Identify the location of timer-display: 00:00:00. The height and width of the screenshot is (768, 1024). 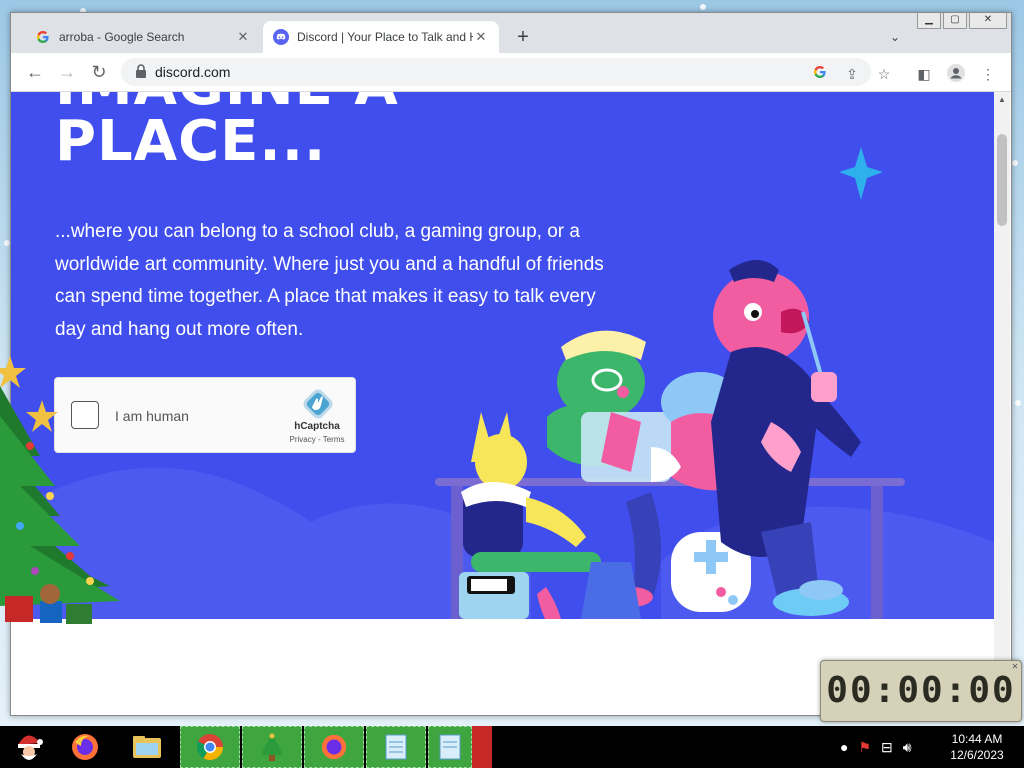
(921, 690).